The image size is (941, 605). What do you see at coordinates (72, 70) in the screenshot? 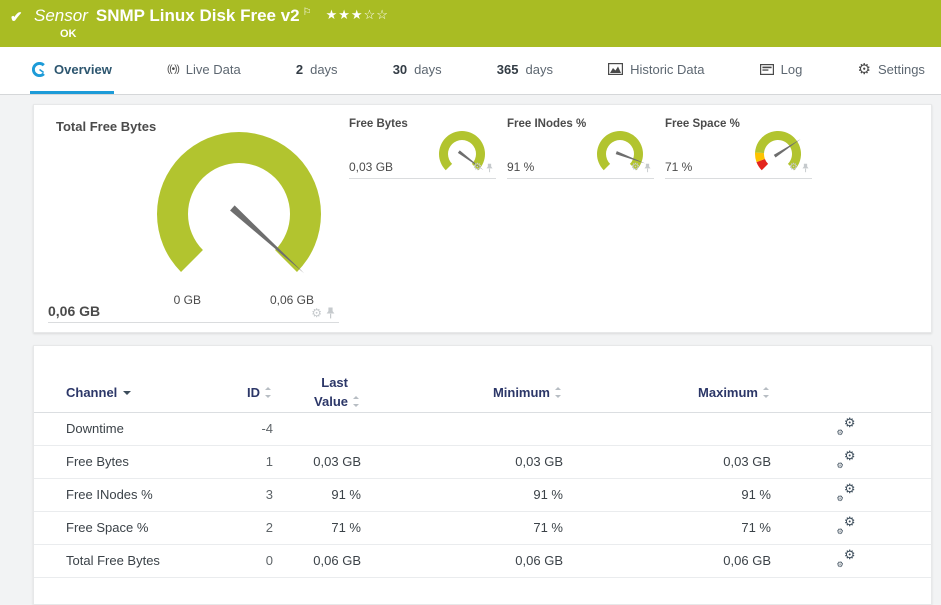
I see `tab-overview: Overview` at bounding box center [72, 70].